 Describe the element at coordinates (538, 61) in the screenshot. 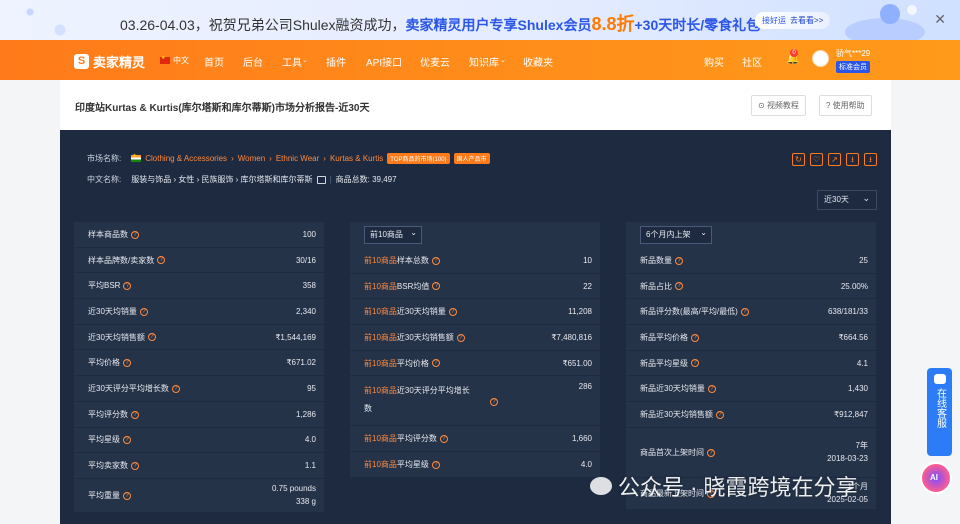

I see `nav-item-favorites: 收藏夹` at that location.